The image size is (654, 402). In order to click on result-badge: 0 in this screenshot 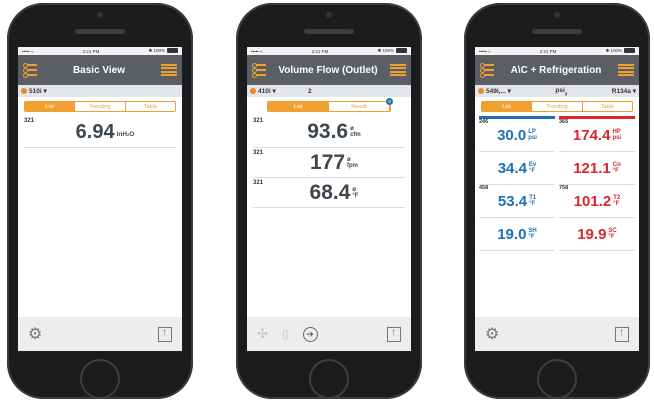, I will do `click(389, 101)`.